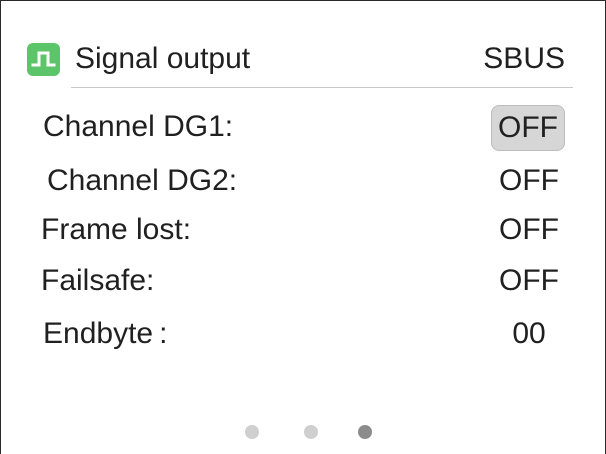  Describe the element at coordinates (529, 281) in the screenshot. I see `failsafe-value: OFF` at that location.